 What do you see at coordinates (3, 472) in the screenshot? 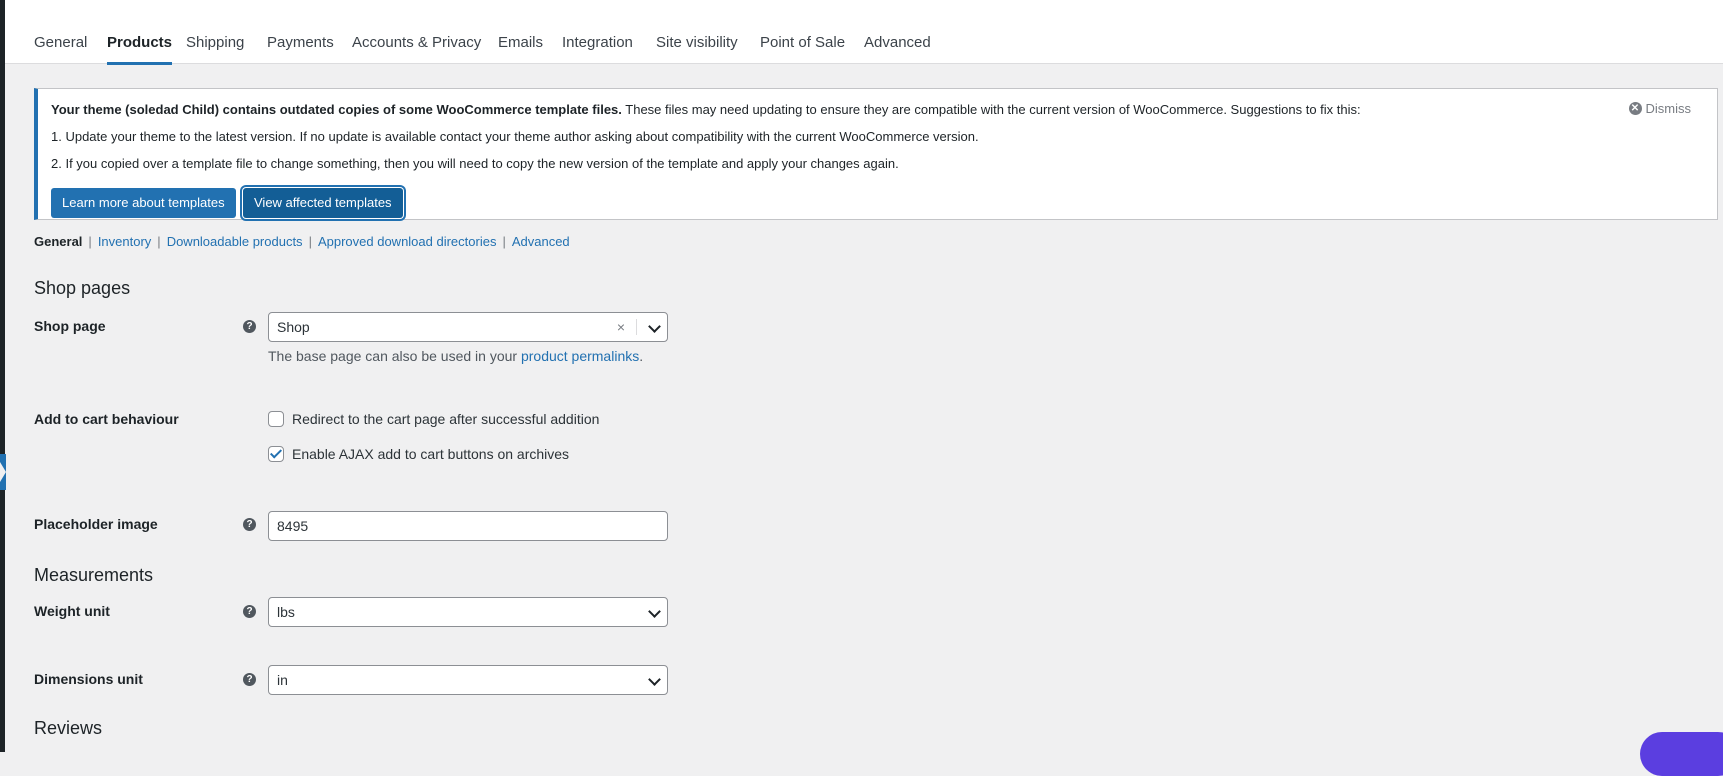
I see `sidebar-arrow-icon` at bounding box center [3, 472].